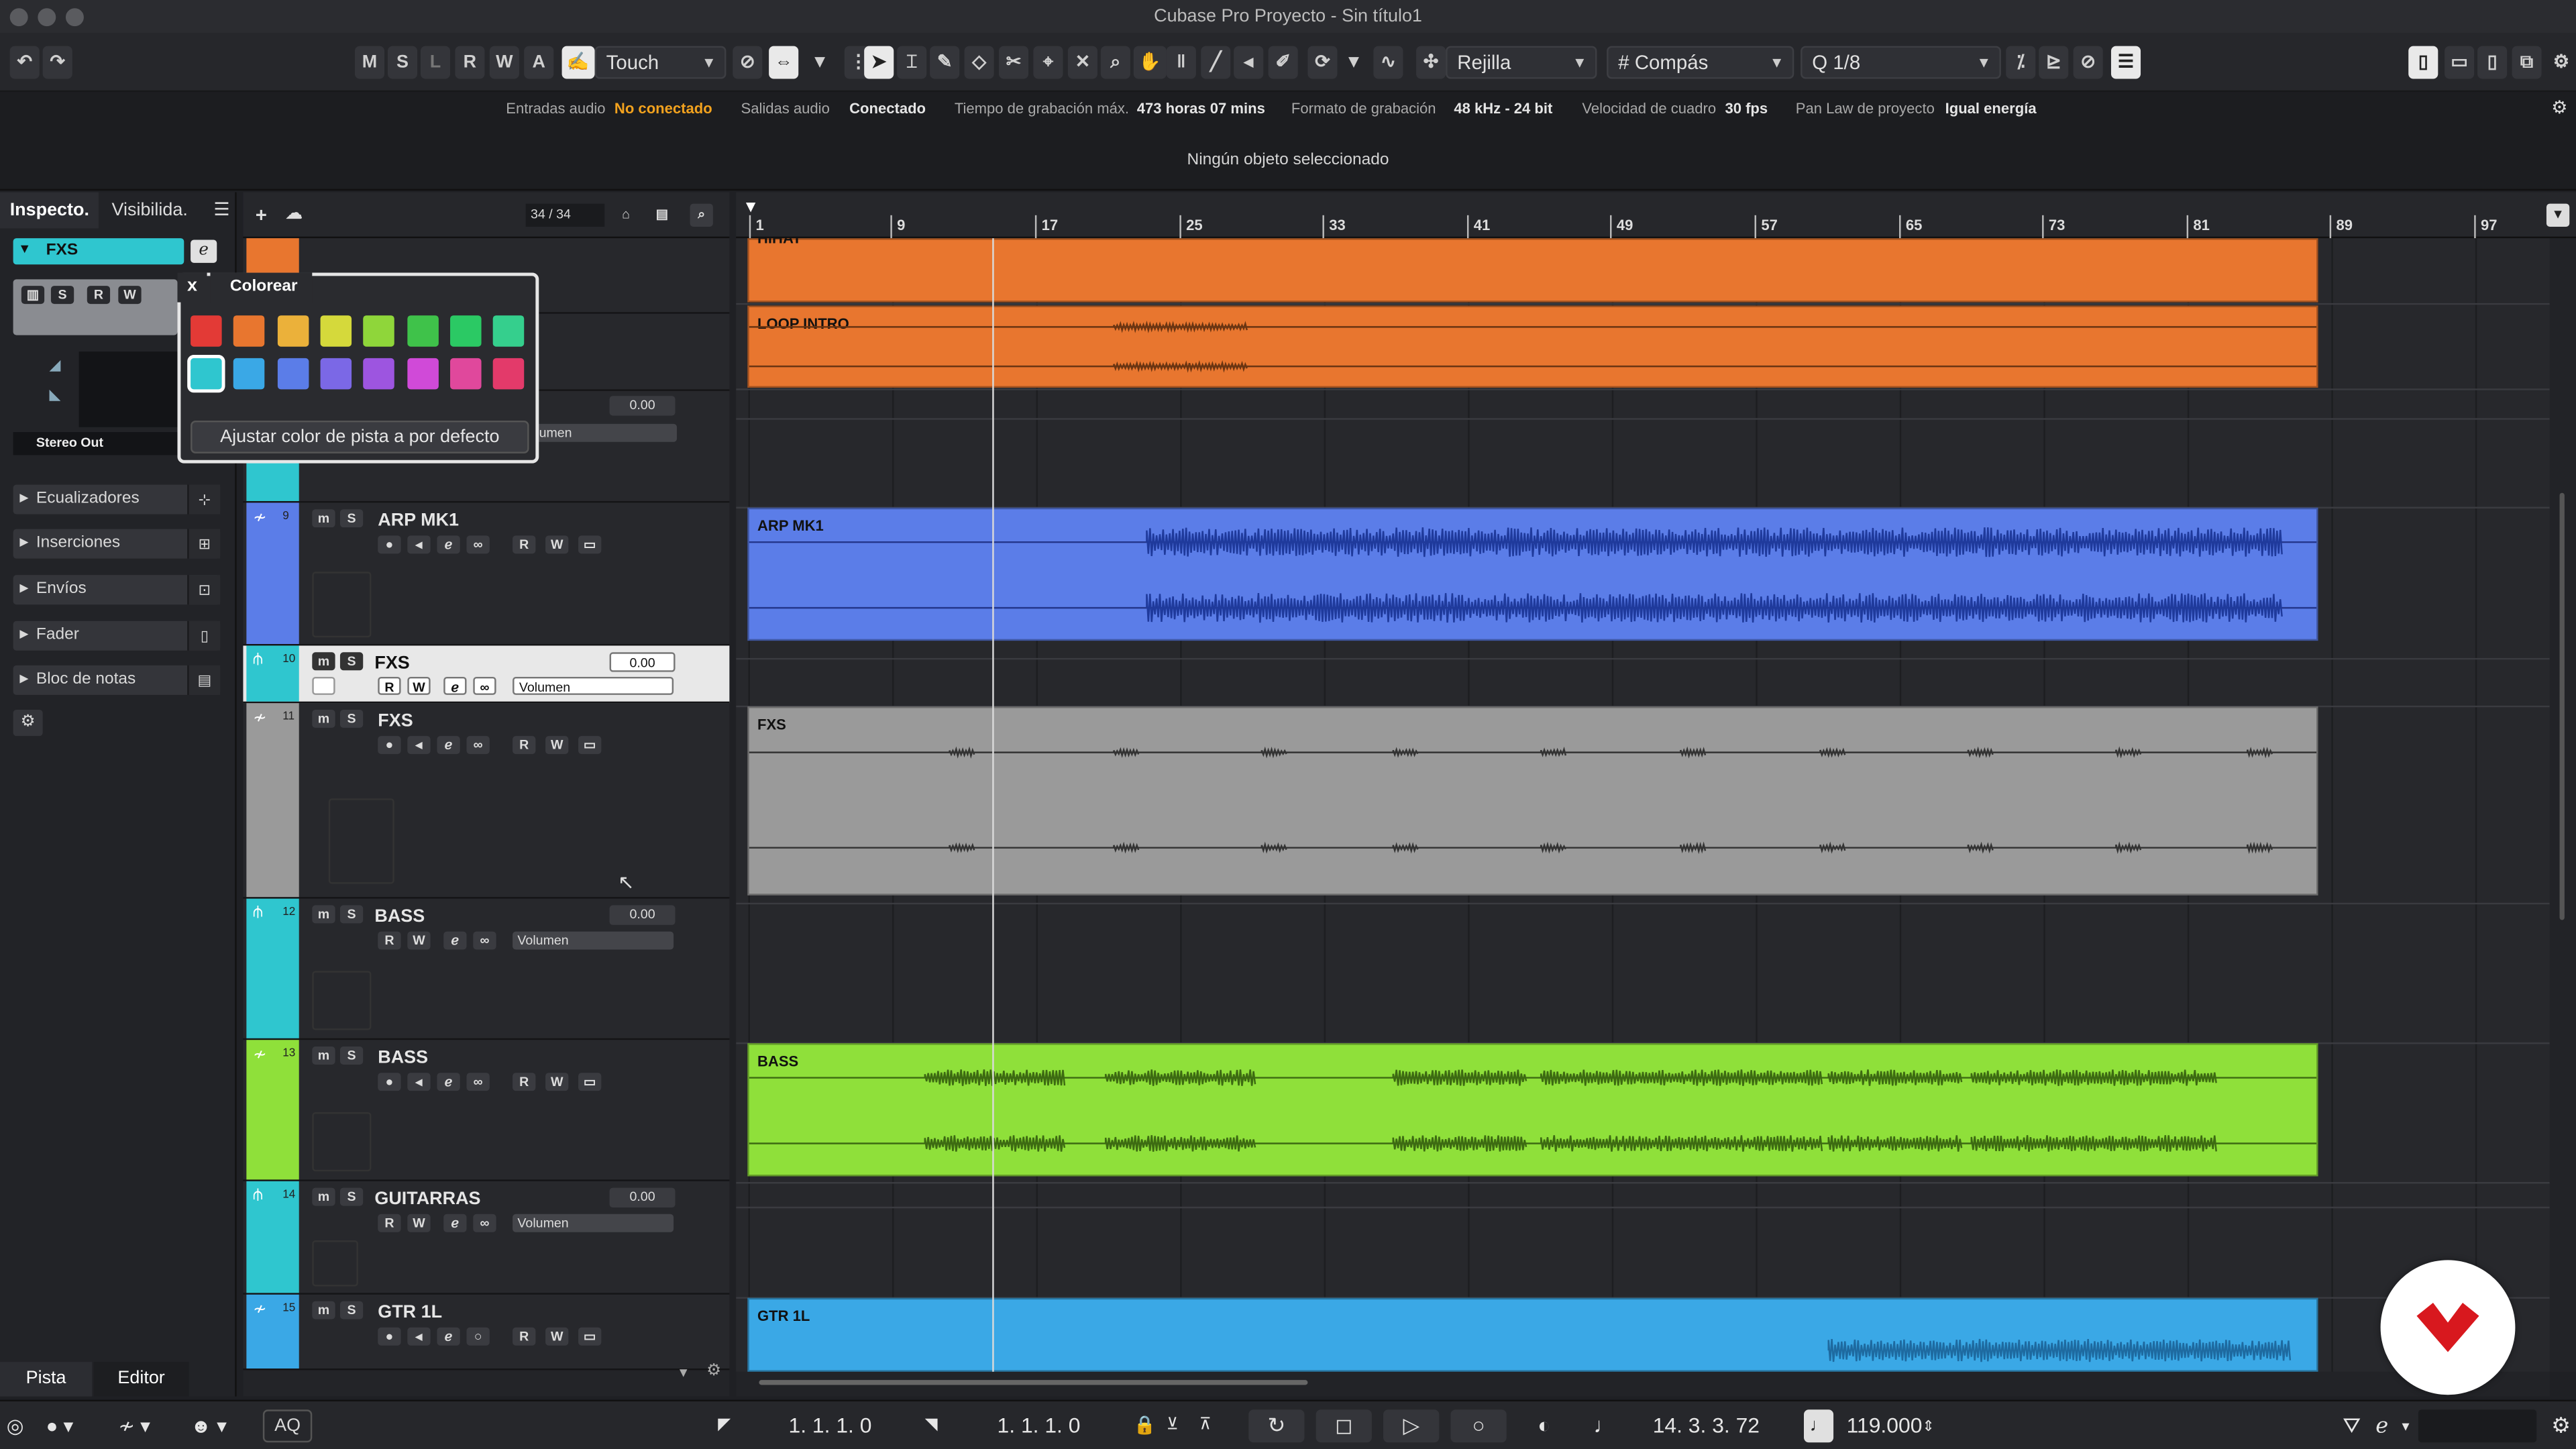  Describe the element at coordinates (2088, 62) in the screenshot. I see `quantize-reset-icon: ⊘` at that location.